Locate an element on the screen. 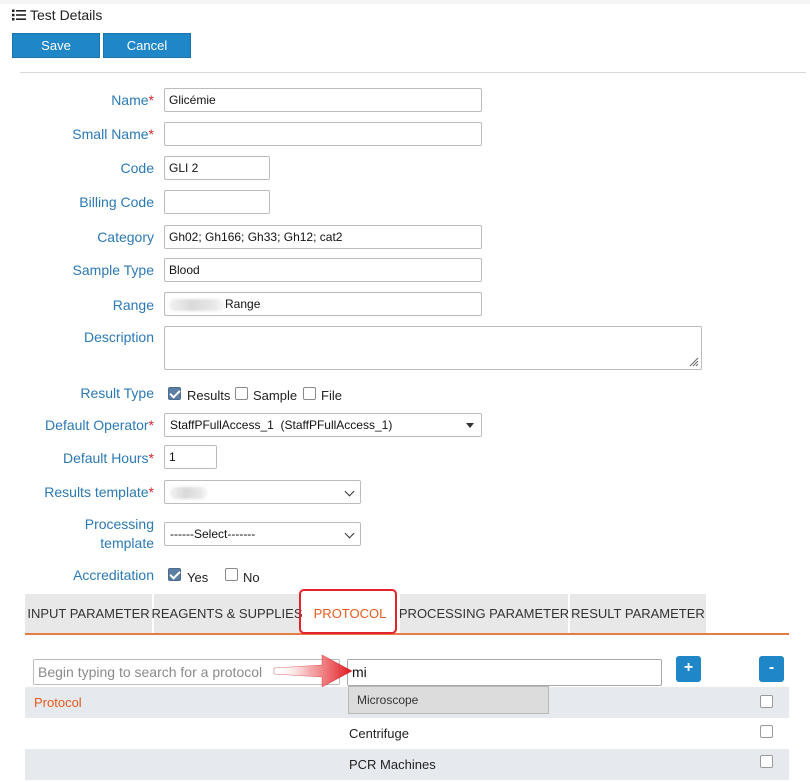 The image size is (810, 782). results-template-select is located at coordinates (262, 492).